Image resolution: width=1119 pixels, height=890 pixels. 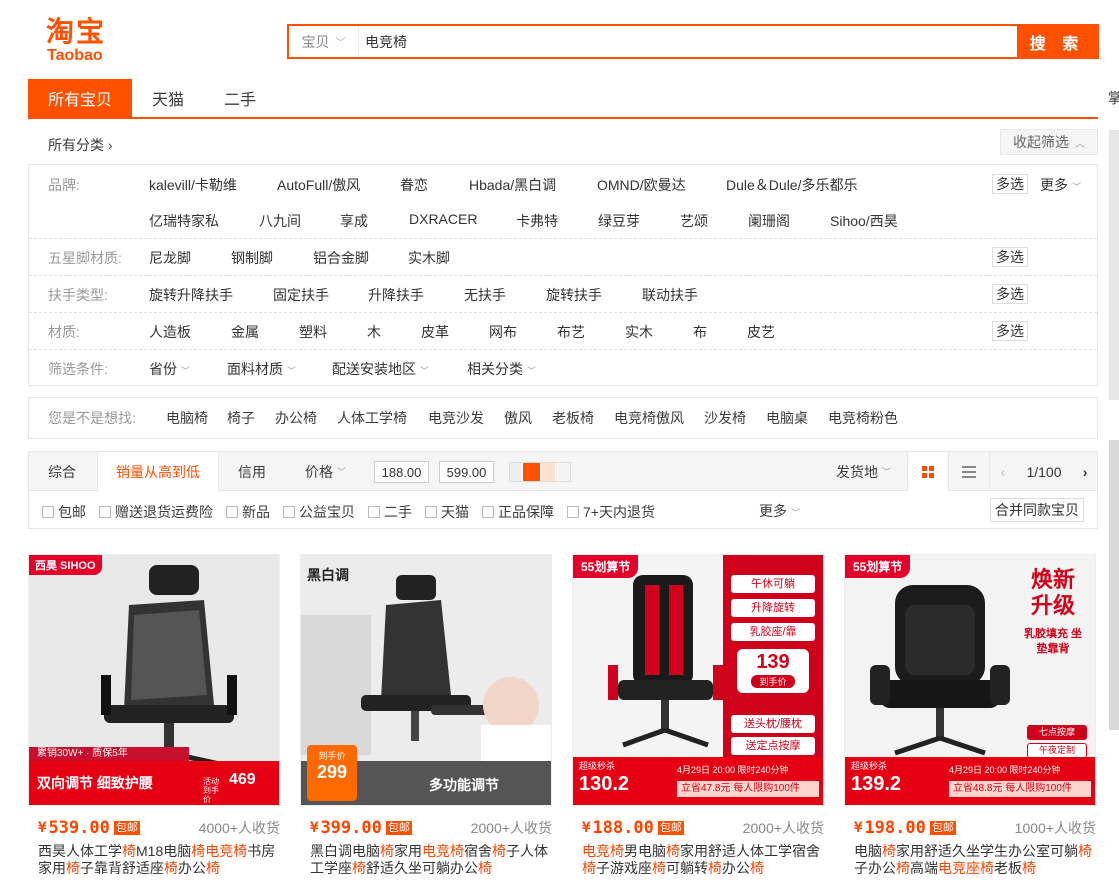 I want to click on brand-option: kalevill/卡勒维, so click(x=193, y=185).